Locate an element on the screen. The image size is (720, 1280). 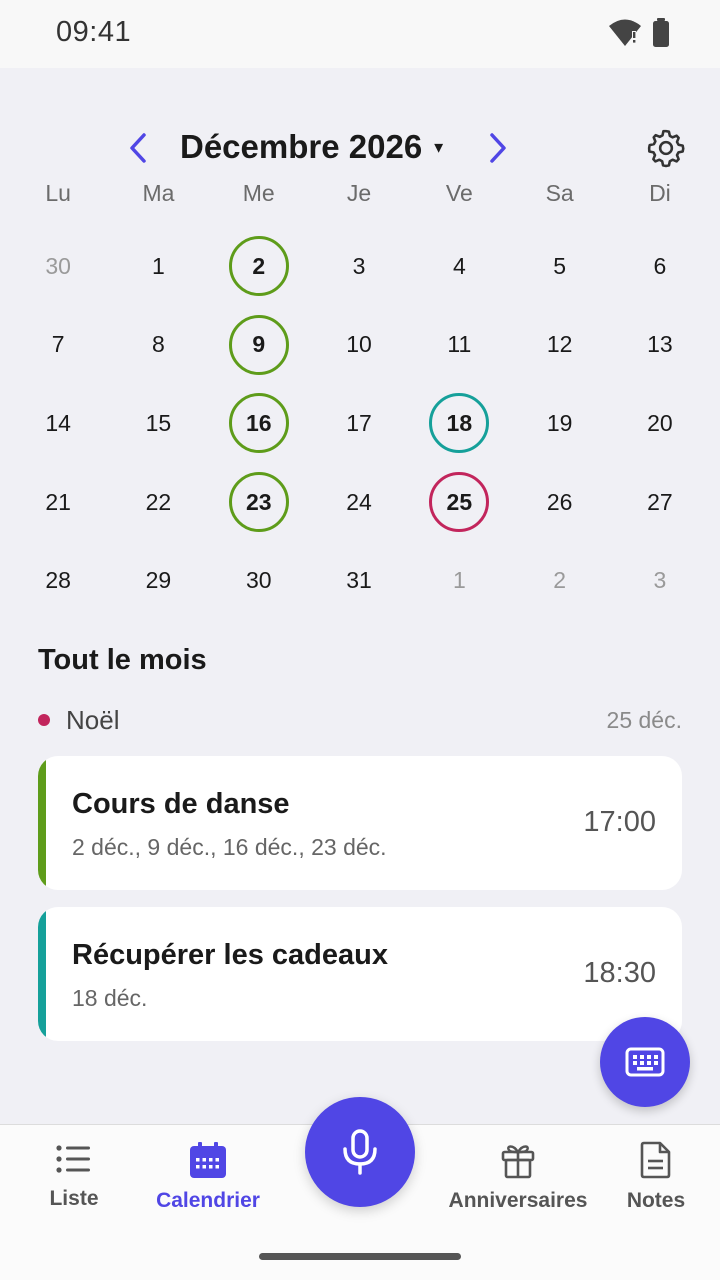
nav-label: Anniversaires is located at coordinates (518, 1200).